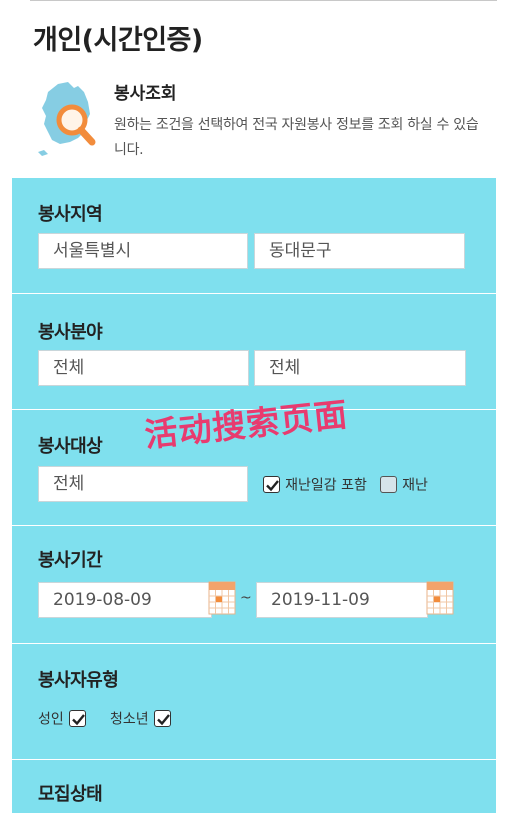 This screenshot has height=813, width=518. I want to click on disaster-label: 재난, so click(415, 485).